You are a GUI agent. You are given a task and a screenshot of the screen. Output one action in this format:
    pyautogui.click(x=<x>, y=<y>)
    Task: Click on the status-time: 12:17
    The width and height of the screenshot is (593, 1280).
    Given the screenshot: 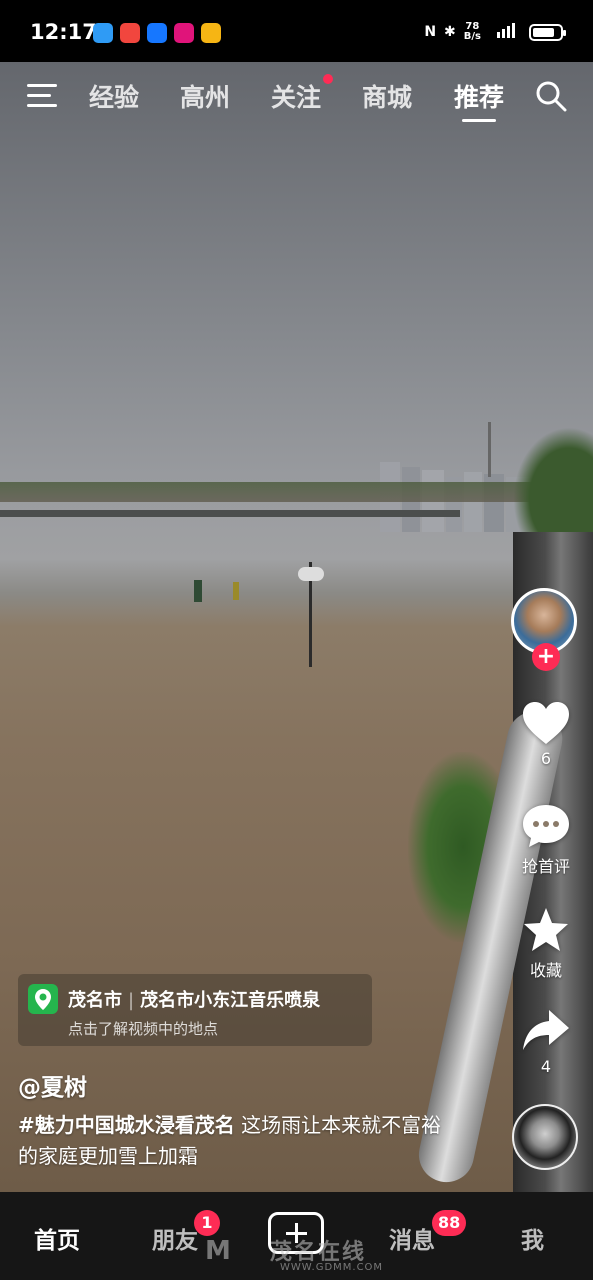 What is the action you would take?
    pyautogui.click(x=63, y=32)
    